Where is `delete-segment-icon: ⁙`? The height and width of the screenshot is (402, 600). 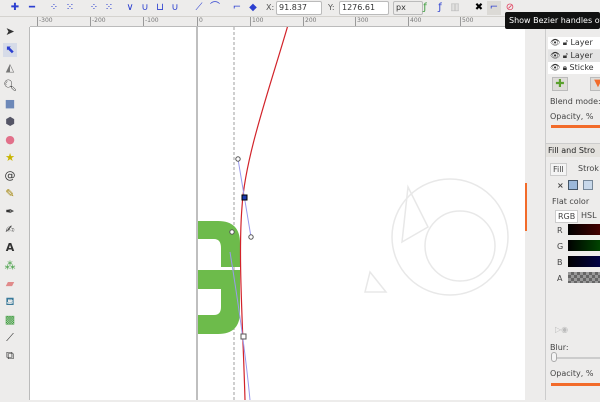 delete-segment-icon: ⁙ is located at coordinates (109, 8).